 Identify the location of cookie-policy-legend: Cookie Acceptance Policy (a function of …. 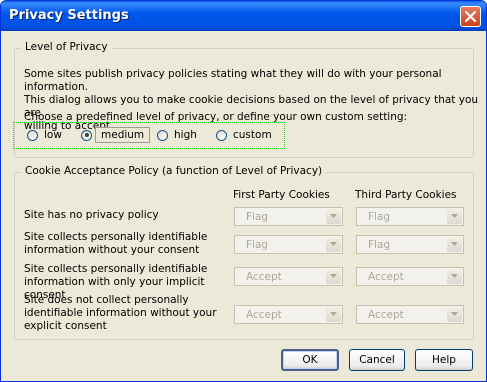
(174, 171).